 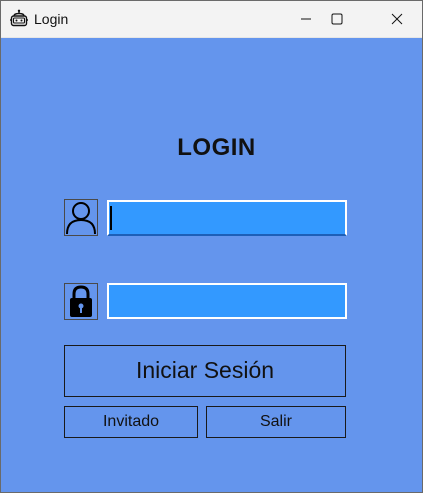 I want to click on password-field, so click(x=227, y=301).